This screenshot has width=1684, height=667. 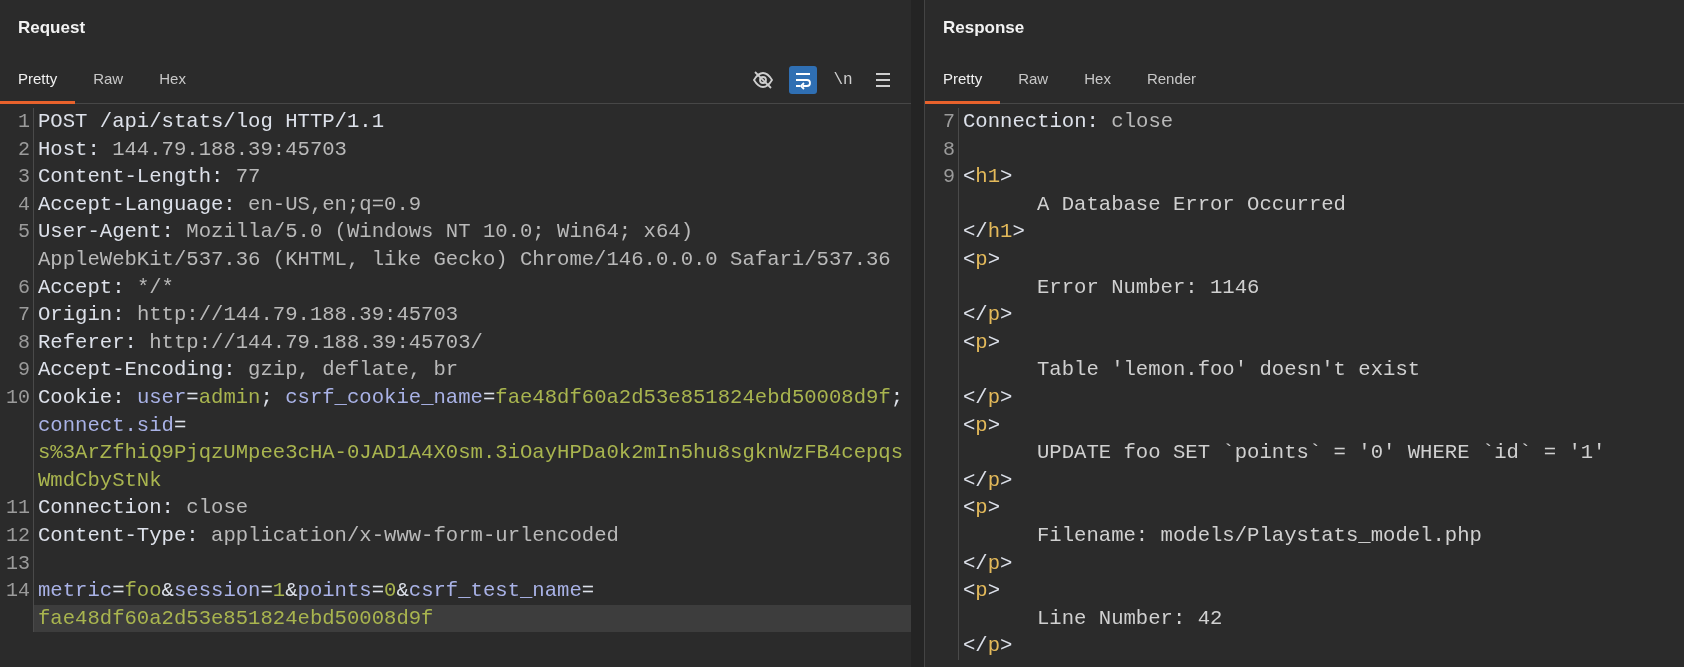 What do you see at coordinates (1130, 618) in the screenshot?
I see `code-line: Line Number: 42` at bounding box center [1130, 618].